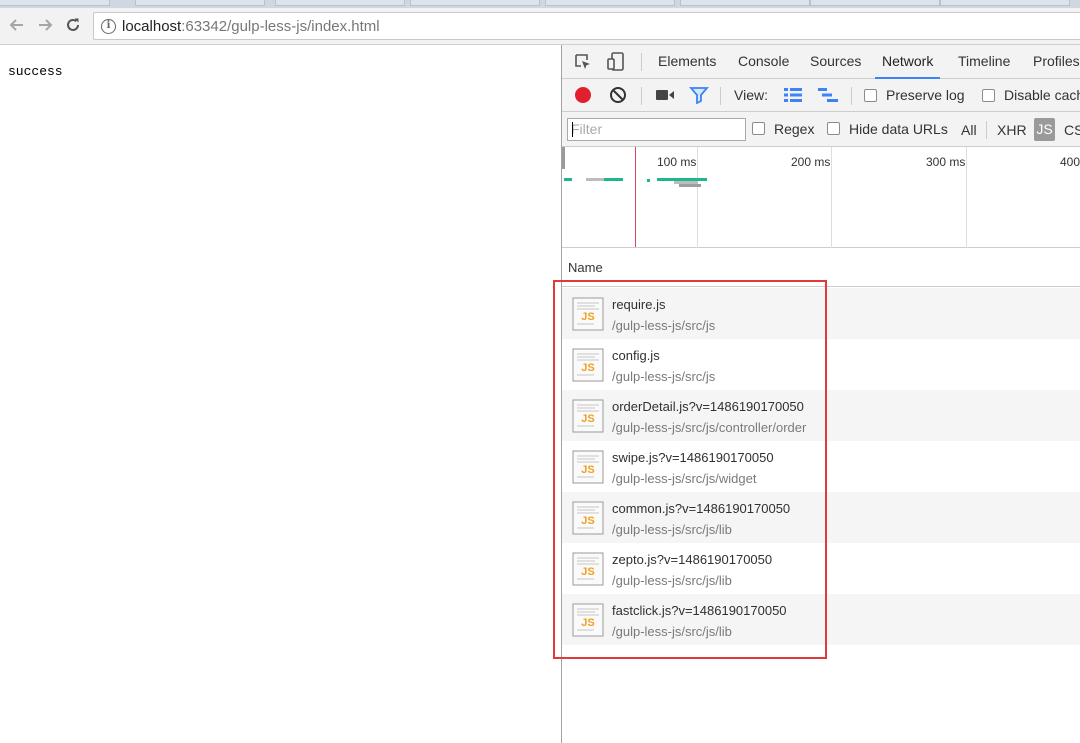  What do you see at coordinates (35, 71) in the screenshot?
I see `page-body-text: success` at bounding box center [35, 71].